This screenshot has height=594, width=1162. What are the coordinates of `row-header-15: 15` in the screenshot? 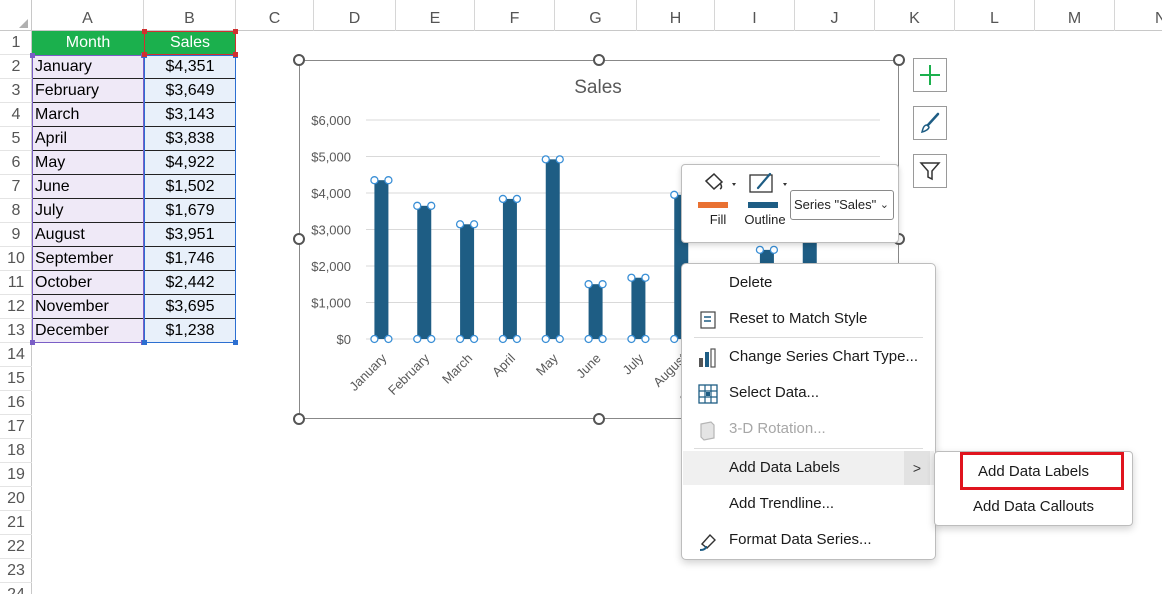 It's located at (16, 379).